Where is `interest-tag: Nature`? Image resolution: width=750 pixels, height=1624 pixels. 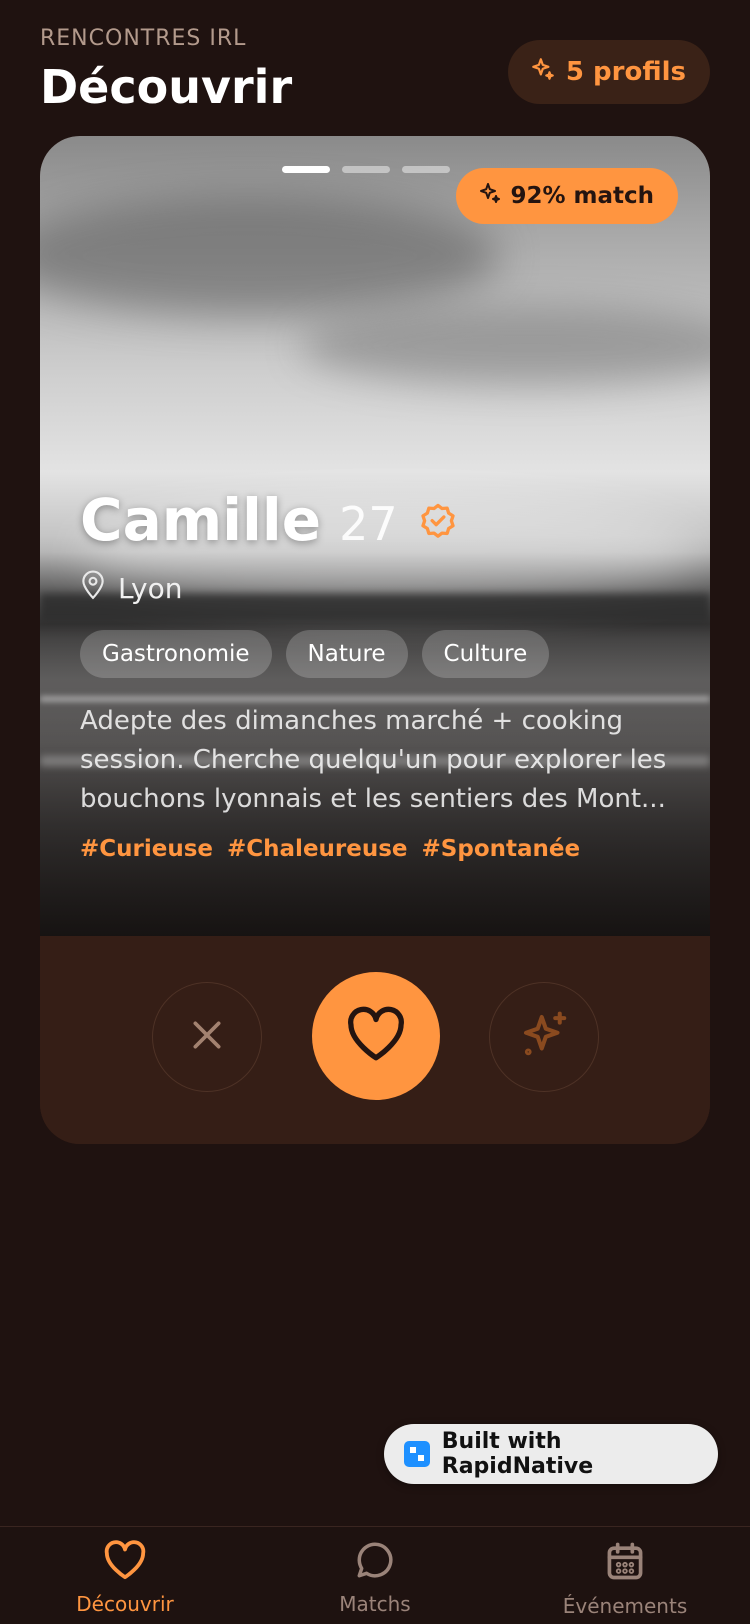 interest-tag: Nature is located at coordinates (346, 654).